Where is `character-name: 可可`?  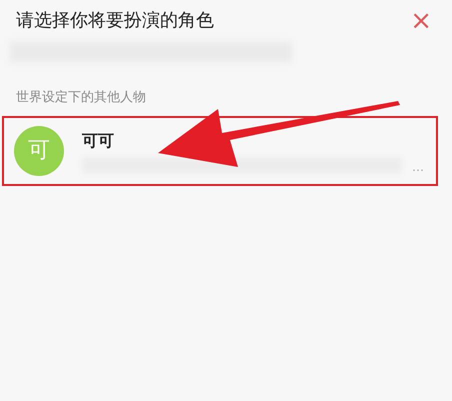
character-name: 可可 is located at coordinates (98, 141).